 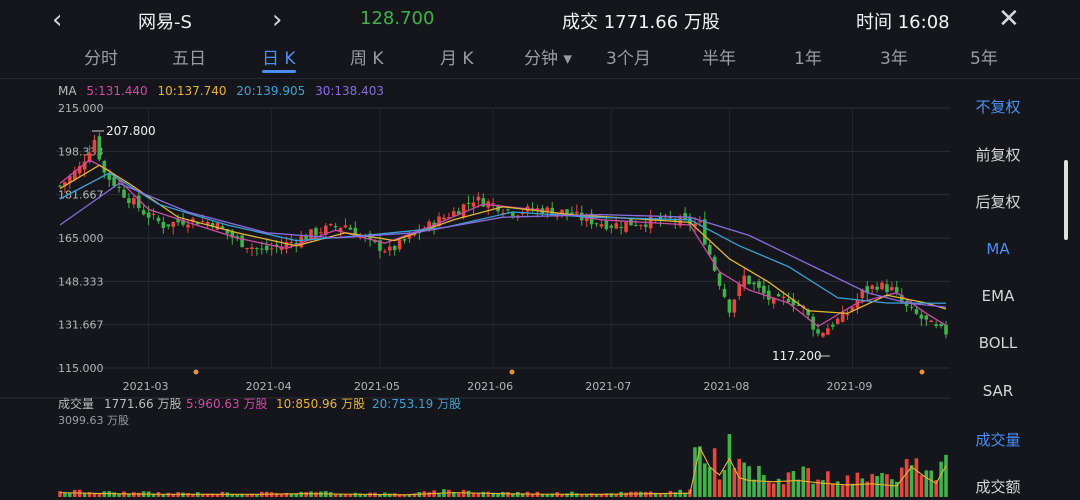 What do you see at coordinates (998, 343) in the screenshot?
I see `sidebar-boll: BOLL` at bounding box center [998, 343].